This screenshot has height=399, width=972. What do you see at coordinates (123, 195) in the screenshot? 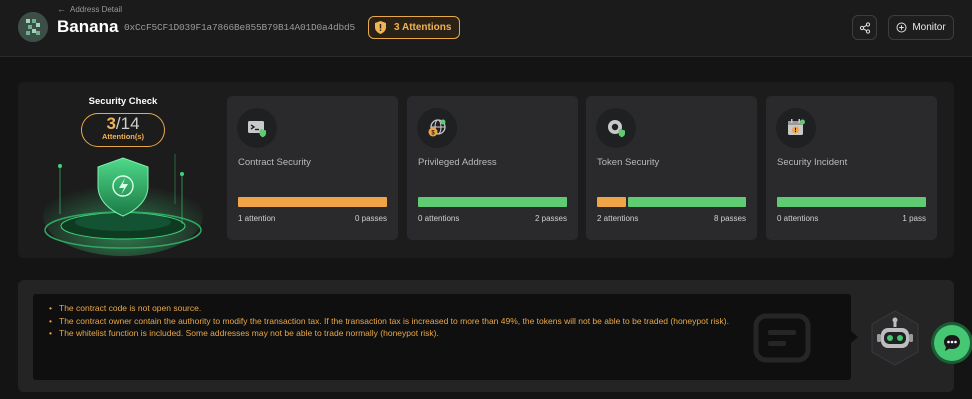
I see `security-shield-illustration` at bounding box center [123, 195].